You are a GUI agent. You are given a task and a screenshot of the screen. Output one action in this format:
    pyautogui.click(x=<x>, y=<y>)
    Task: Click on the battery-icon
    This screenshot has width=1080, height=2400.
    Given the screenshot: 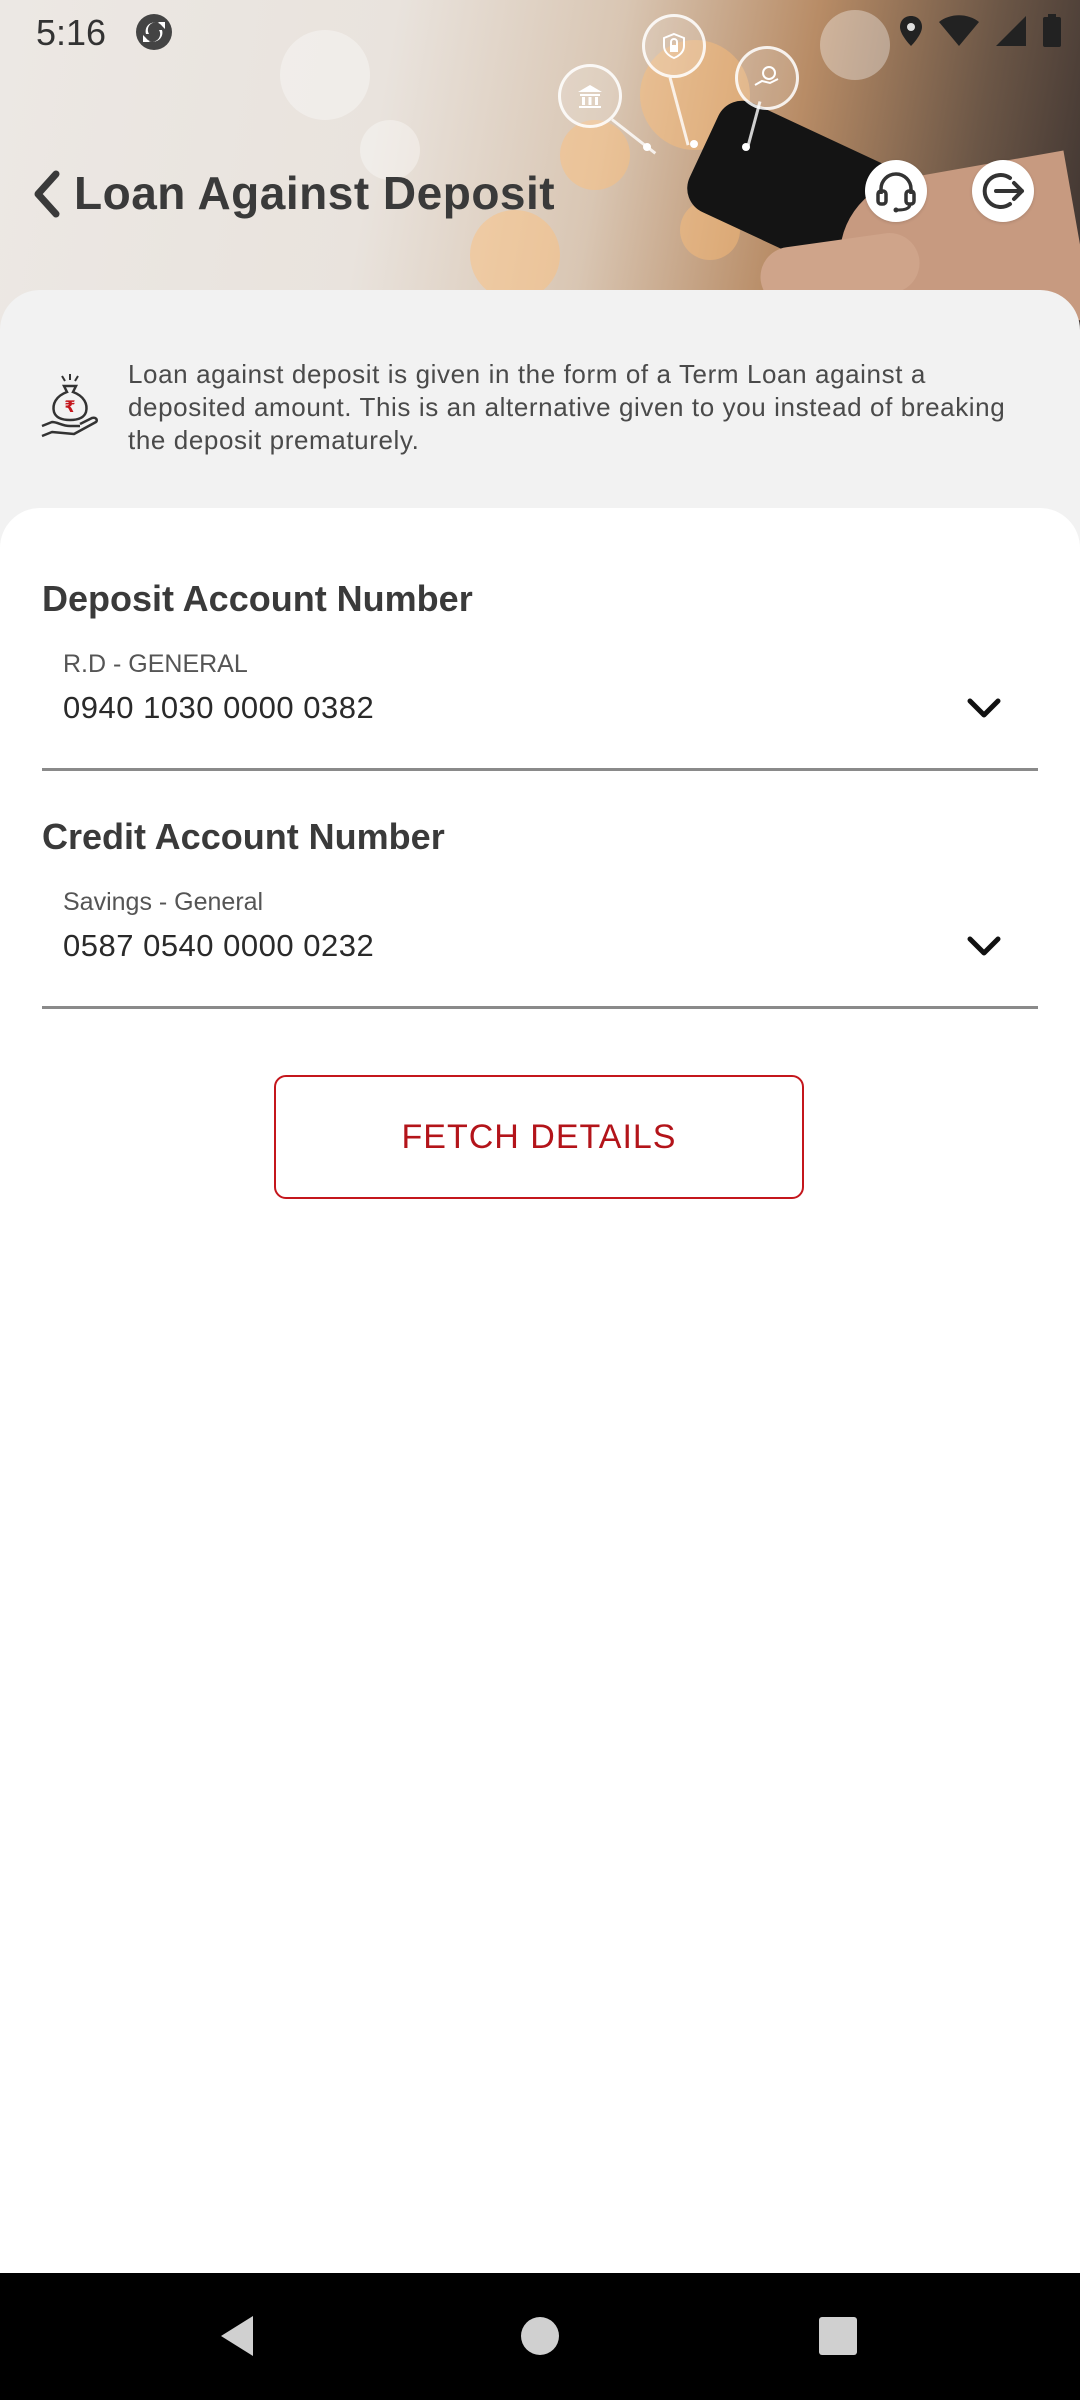 What is the action you would take?
    pyautogui.click(x=1052, y=30)
    